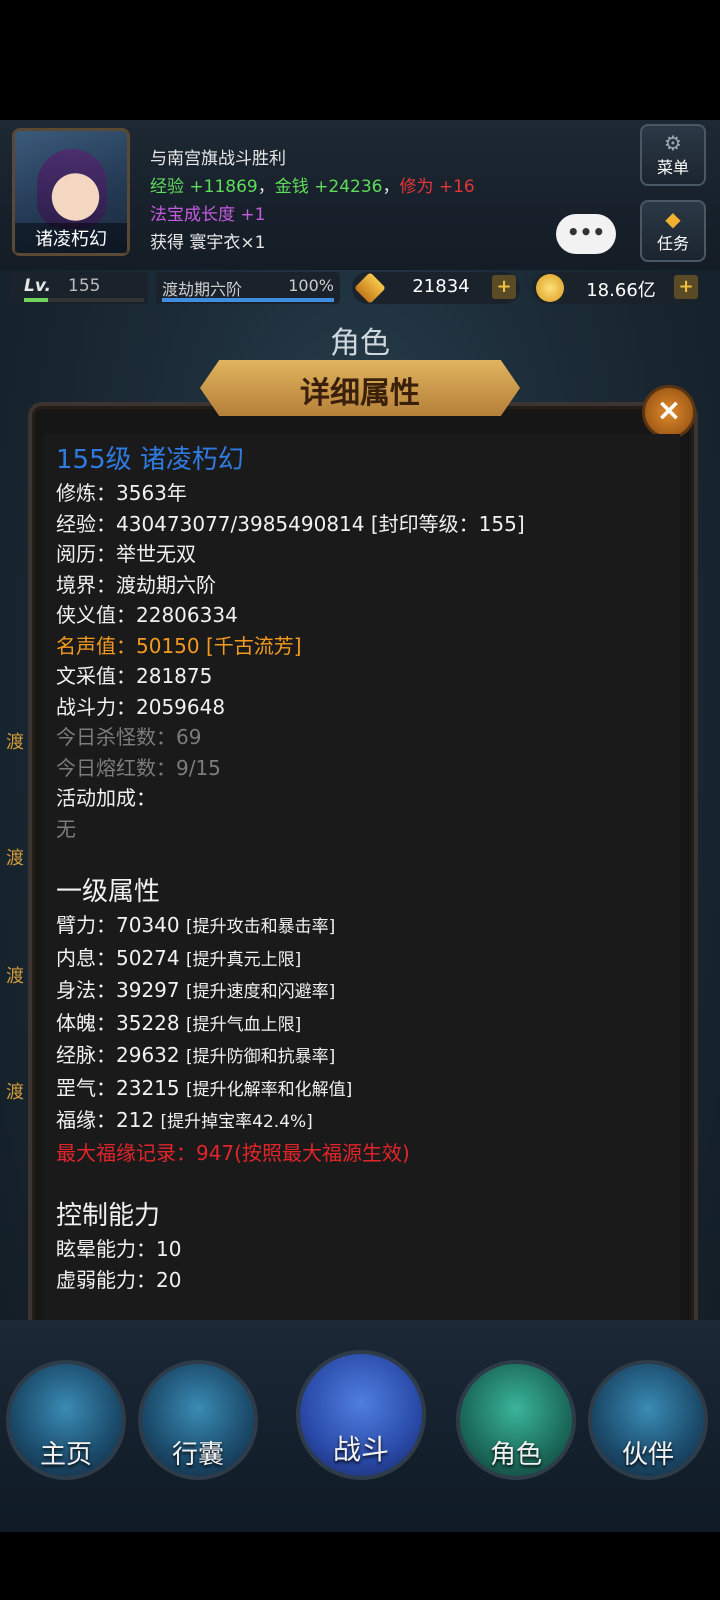 Image resolution: width=720 pixels, height=1600 pixels. Describe the element at coordinates (66, 828) in the screenshot. I see `activity-value: 无` at that location.